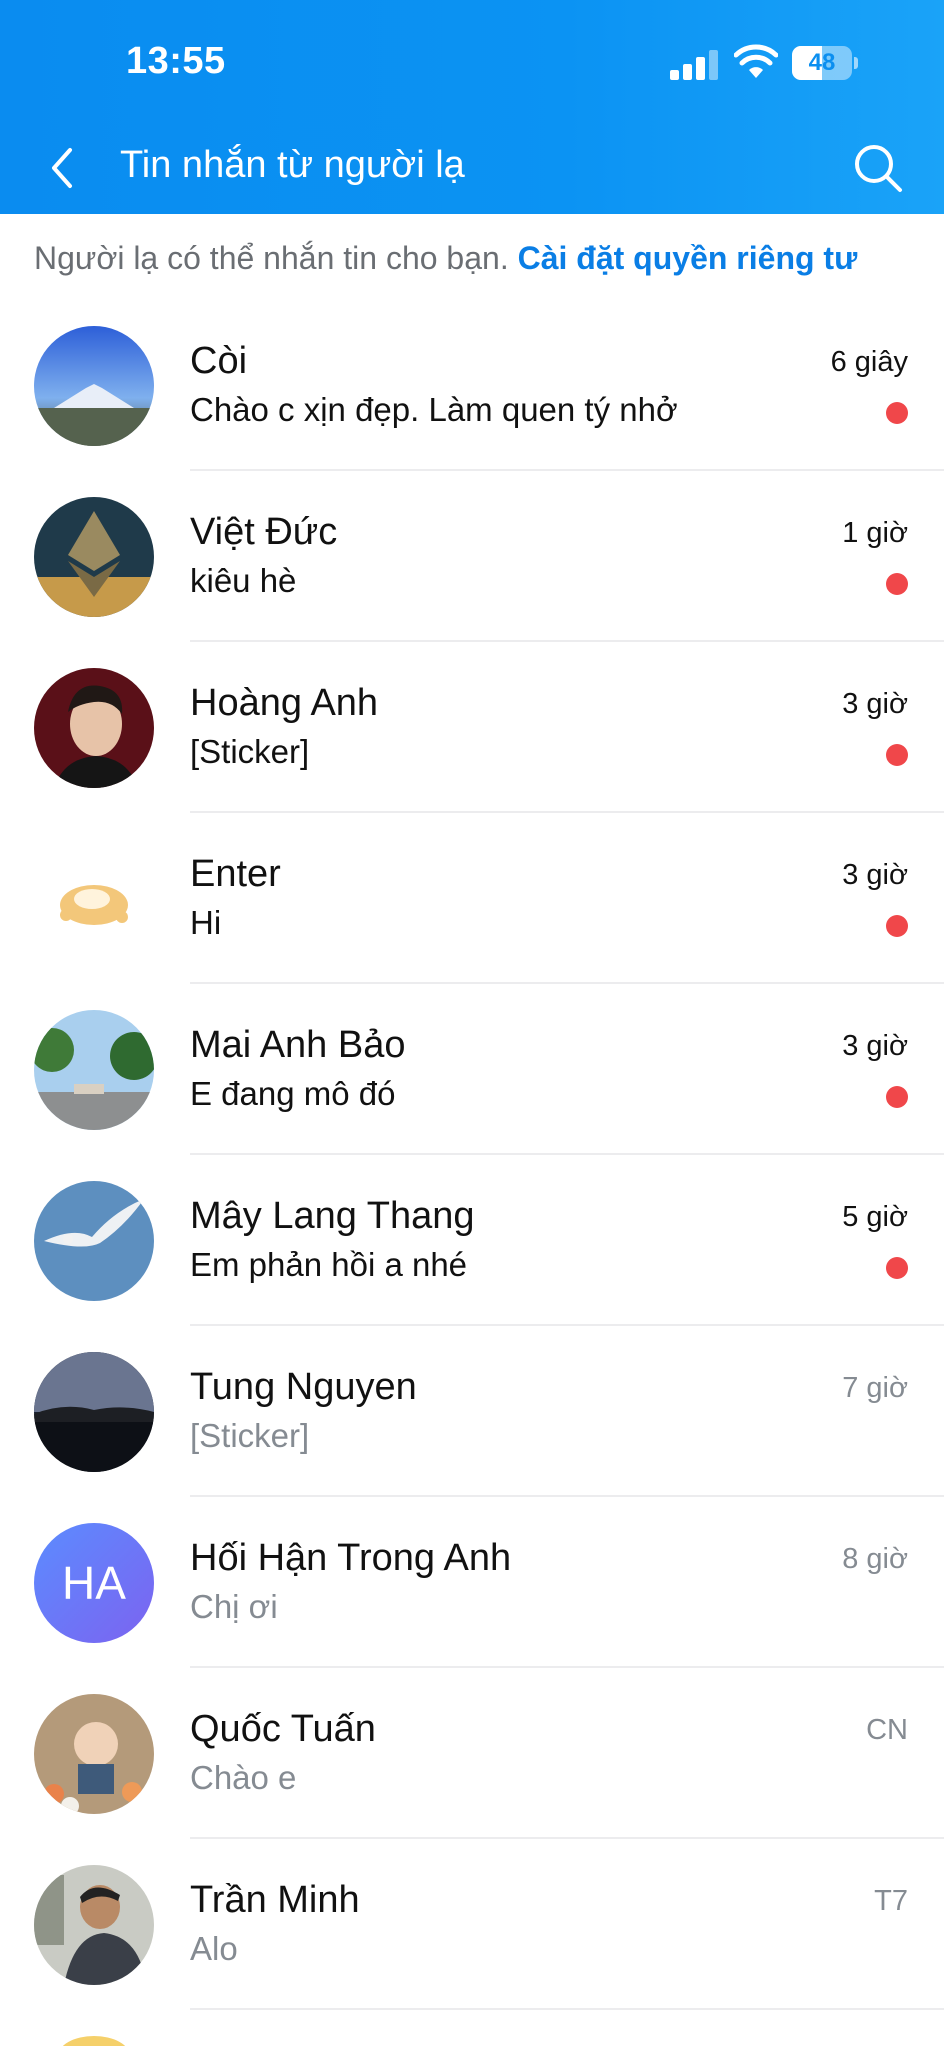  Describe the element at coordinates (875, 1559) in the screenshot. I see `message-time: 8 giờ` at that location.